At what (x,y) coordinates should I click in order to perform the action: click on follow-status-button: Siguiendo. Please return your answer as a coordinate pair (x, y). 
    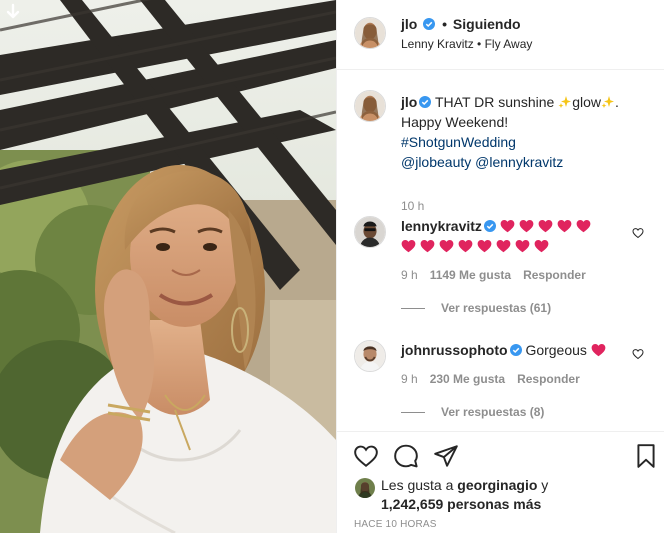
    Looking at the image, I should click on (487, 24).